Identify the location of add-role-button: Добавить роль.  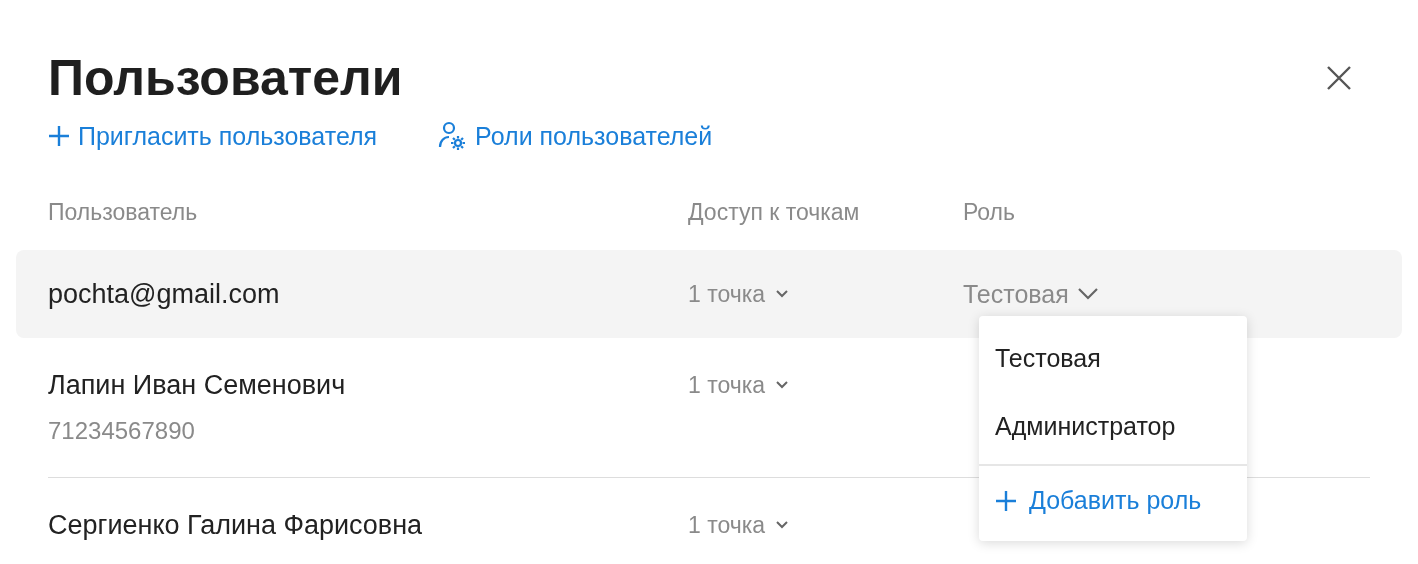
(1113, 503).